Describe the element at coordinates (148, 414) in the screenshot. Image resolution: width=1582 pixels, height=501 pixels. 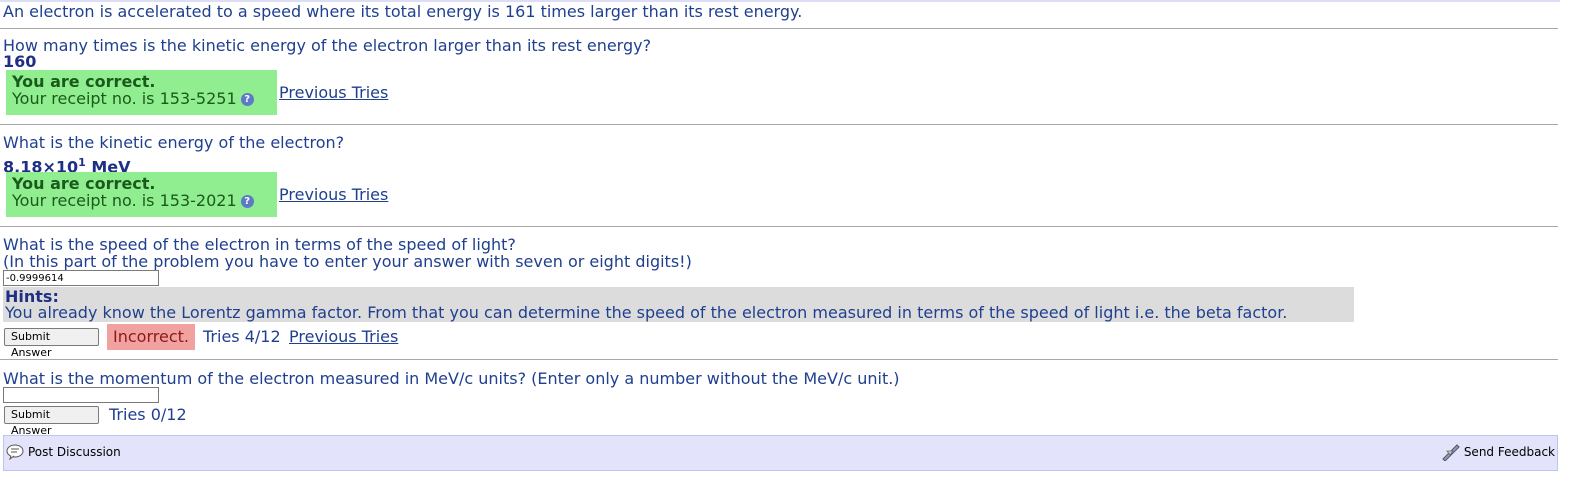
I see `tries-count: Tries 0/12` at that location.